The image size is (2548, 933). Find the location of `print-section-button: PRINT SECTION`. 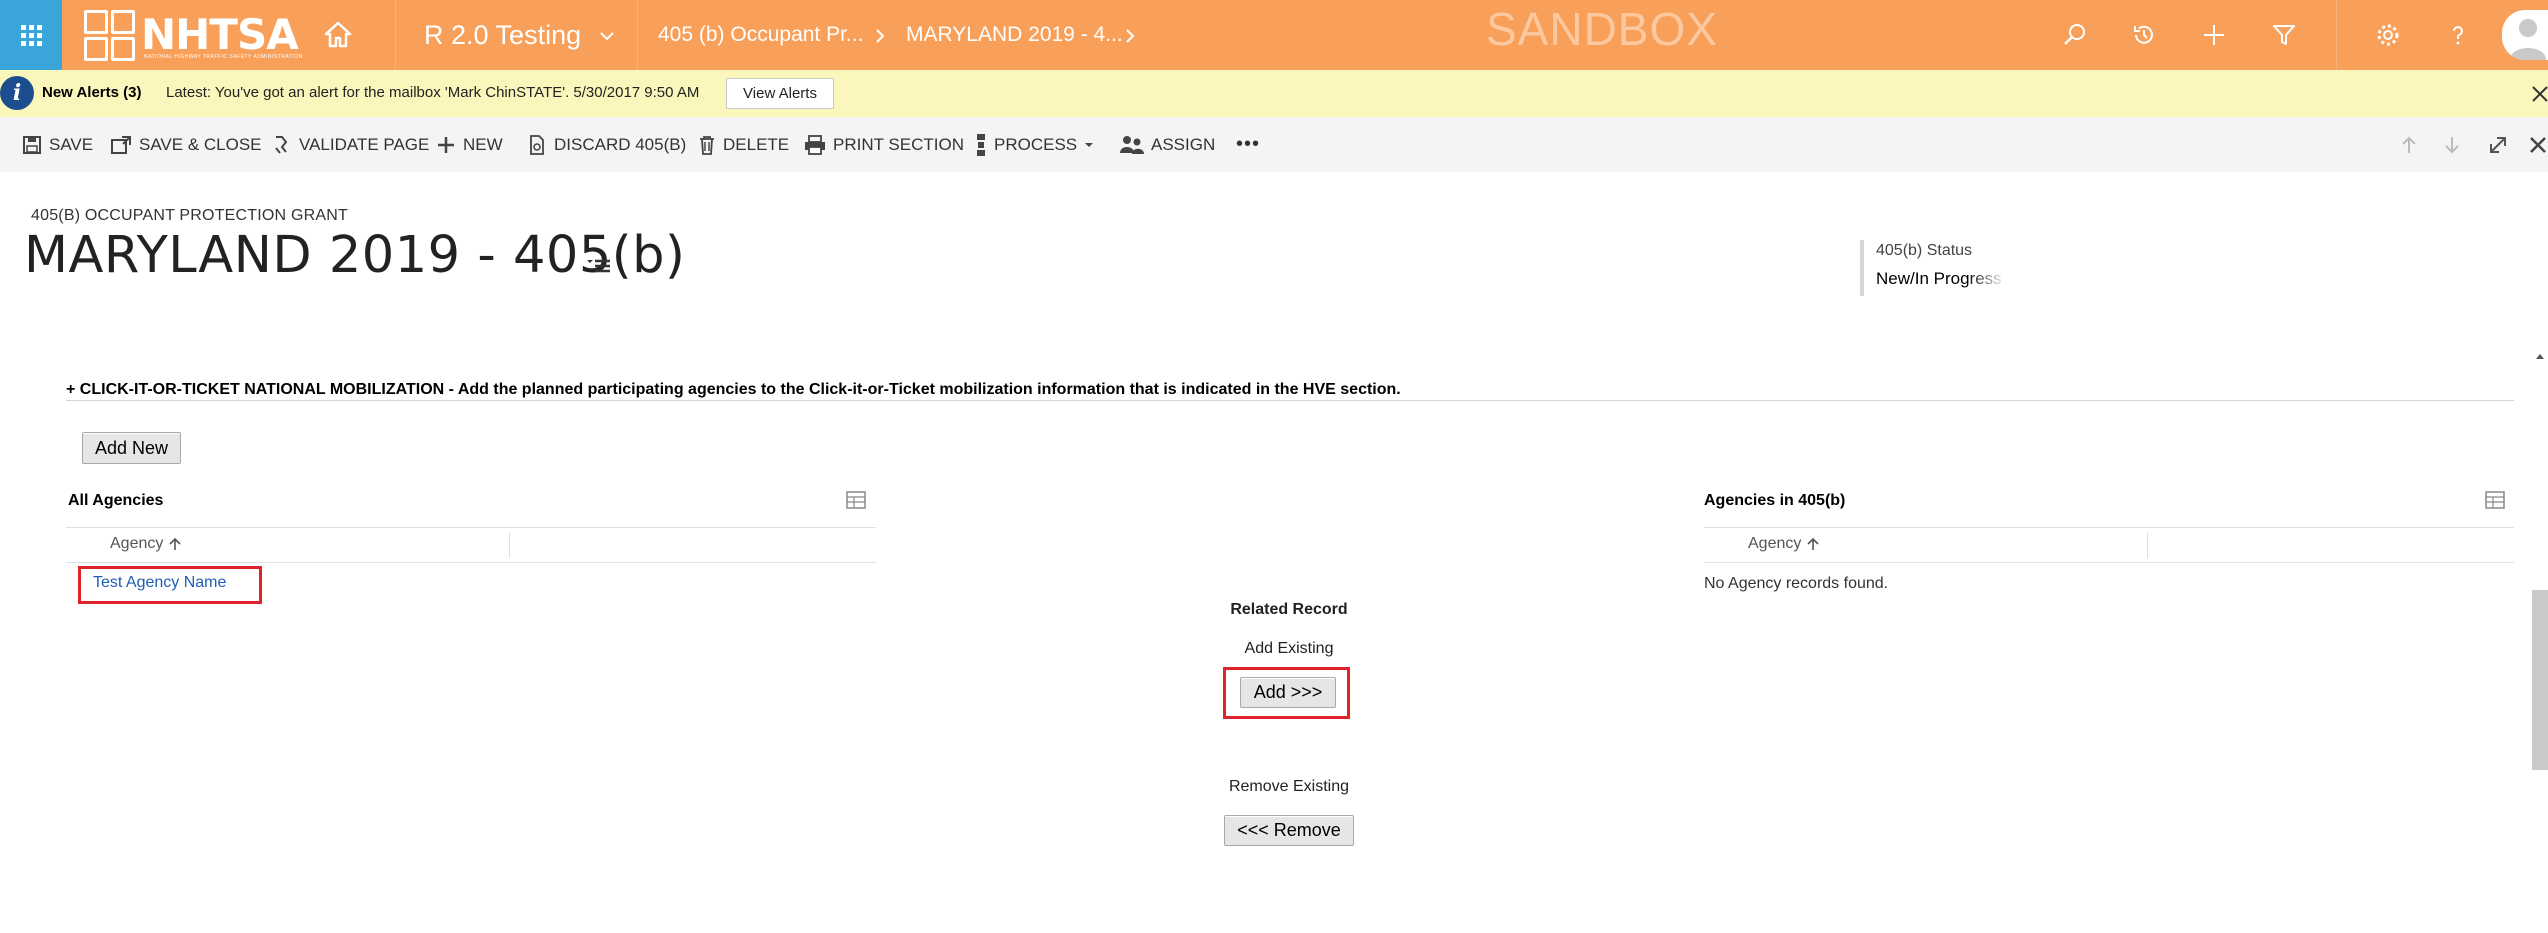

print-section-button: PRINT SECTION is located at coordinates (884, 144).